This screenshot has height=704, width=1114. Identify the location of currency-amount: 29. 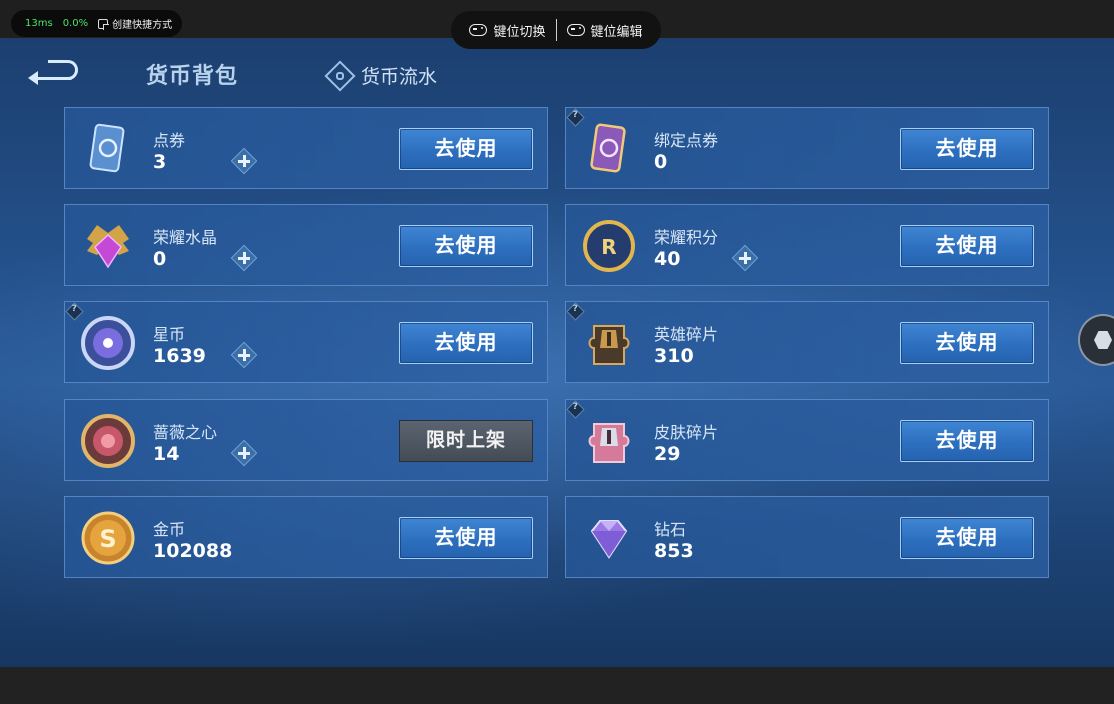
(667, 454).